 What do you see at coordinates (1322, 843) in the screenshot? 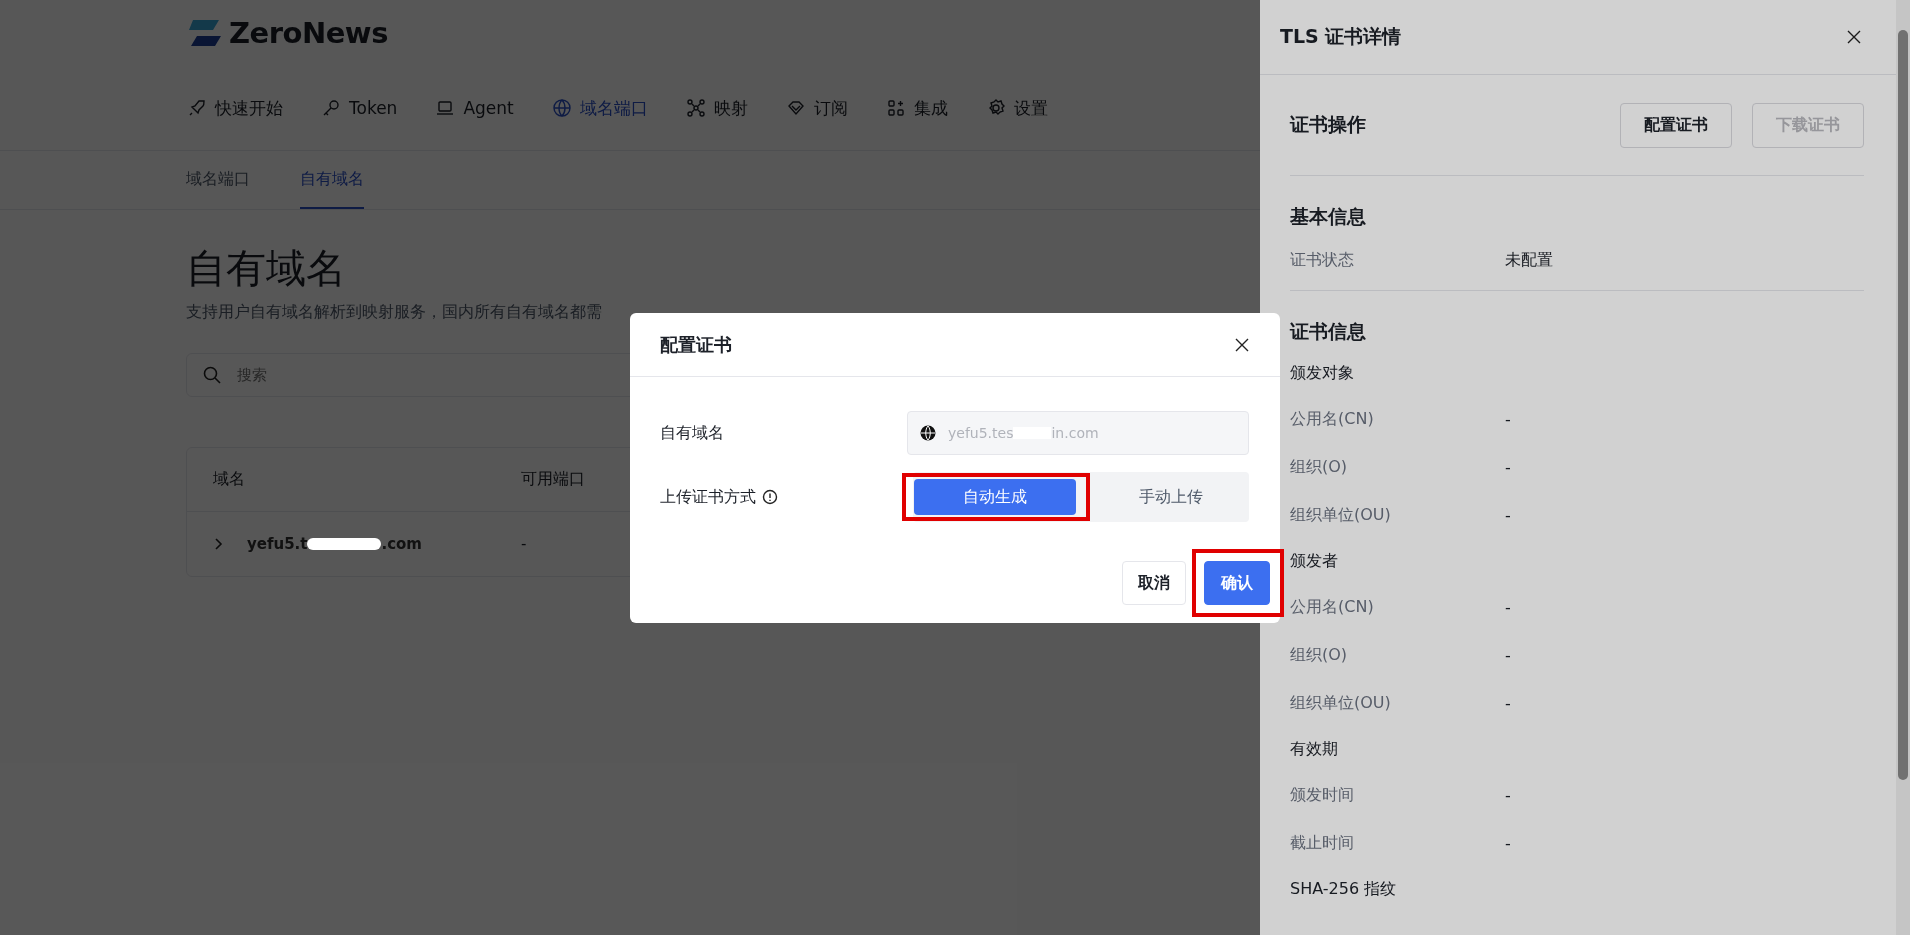
I see `field-label: 截止时间` at bounding box center [1322, 843].